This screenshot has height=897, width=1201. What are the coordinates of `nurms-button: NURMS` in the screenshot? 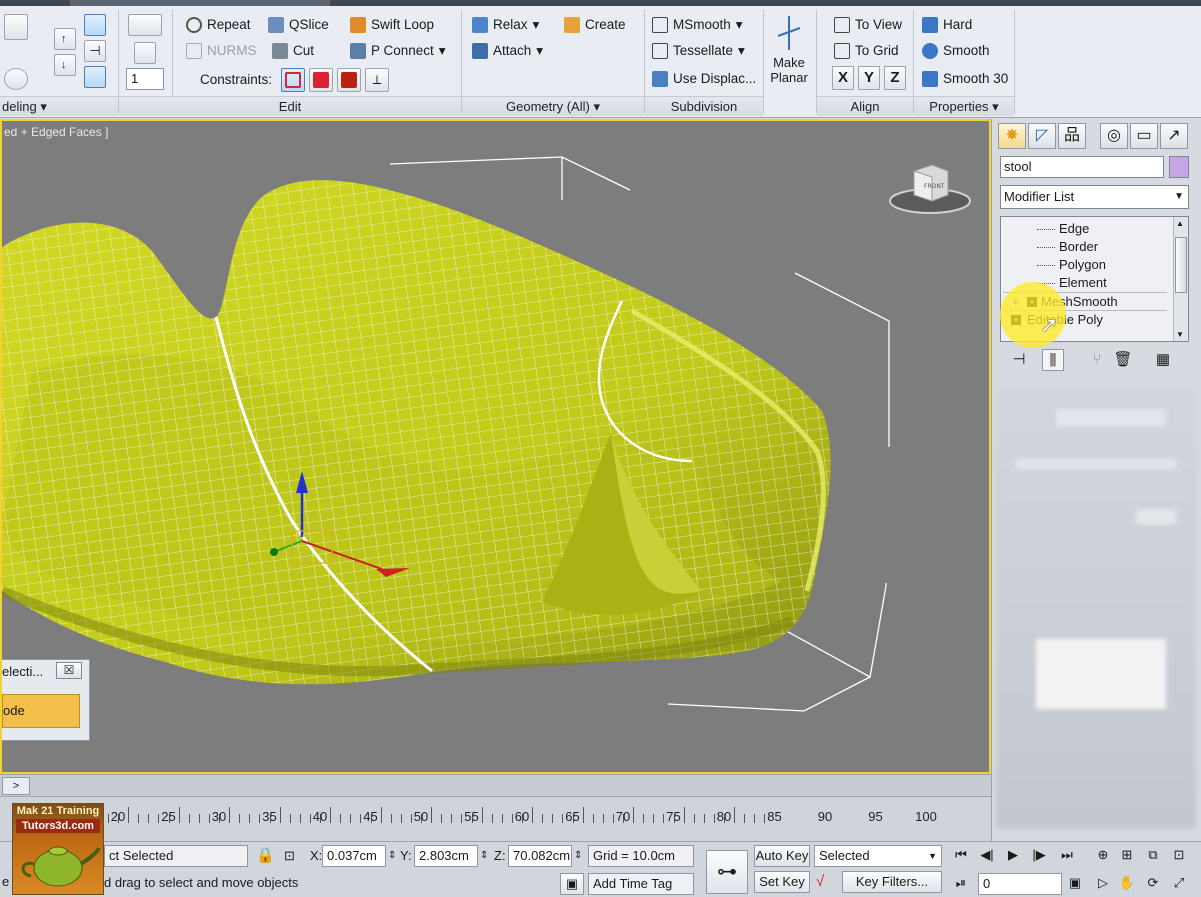 It's located at (221, 51).